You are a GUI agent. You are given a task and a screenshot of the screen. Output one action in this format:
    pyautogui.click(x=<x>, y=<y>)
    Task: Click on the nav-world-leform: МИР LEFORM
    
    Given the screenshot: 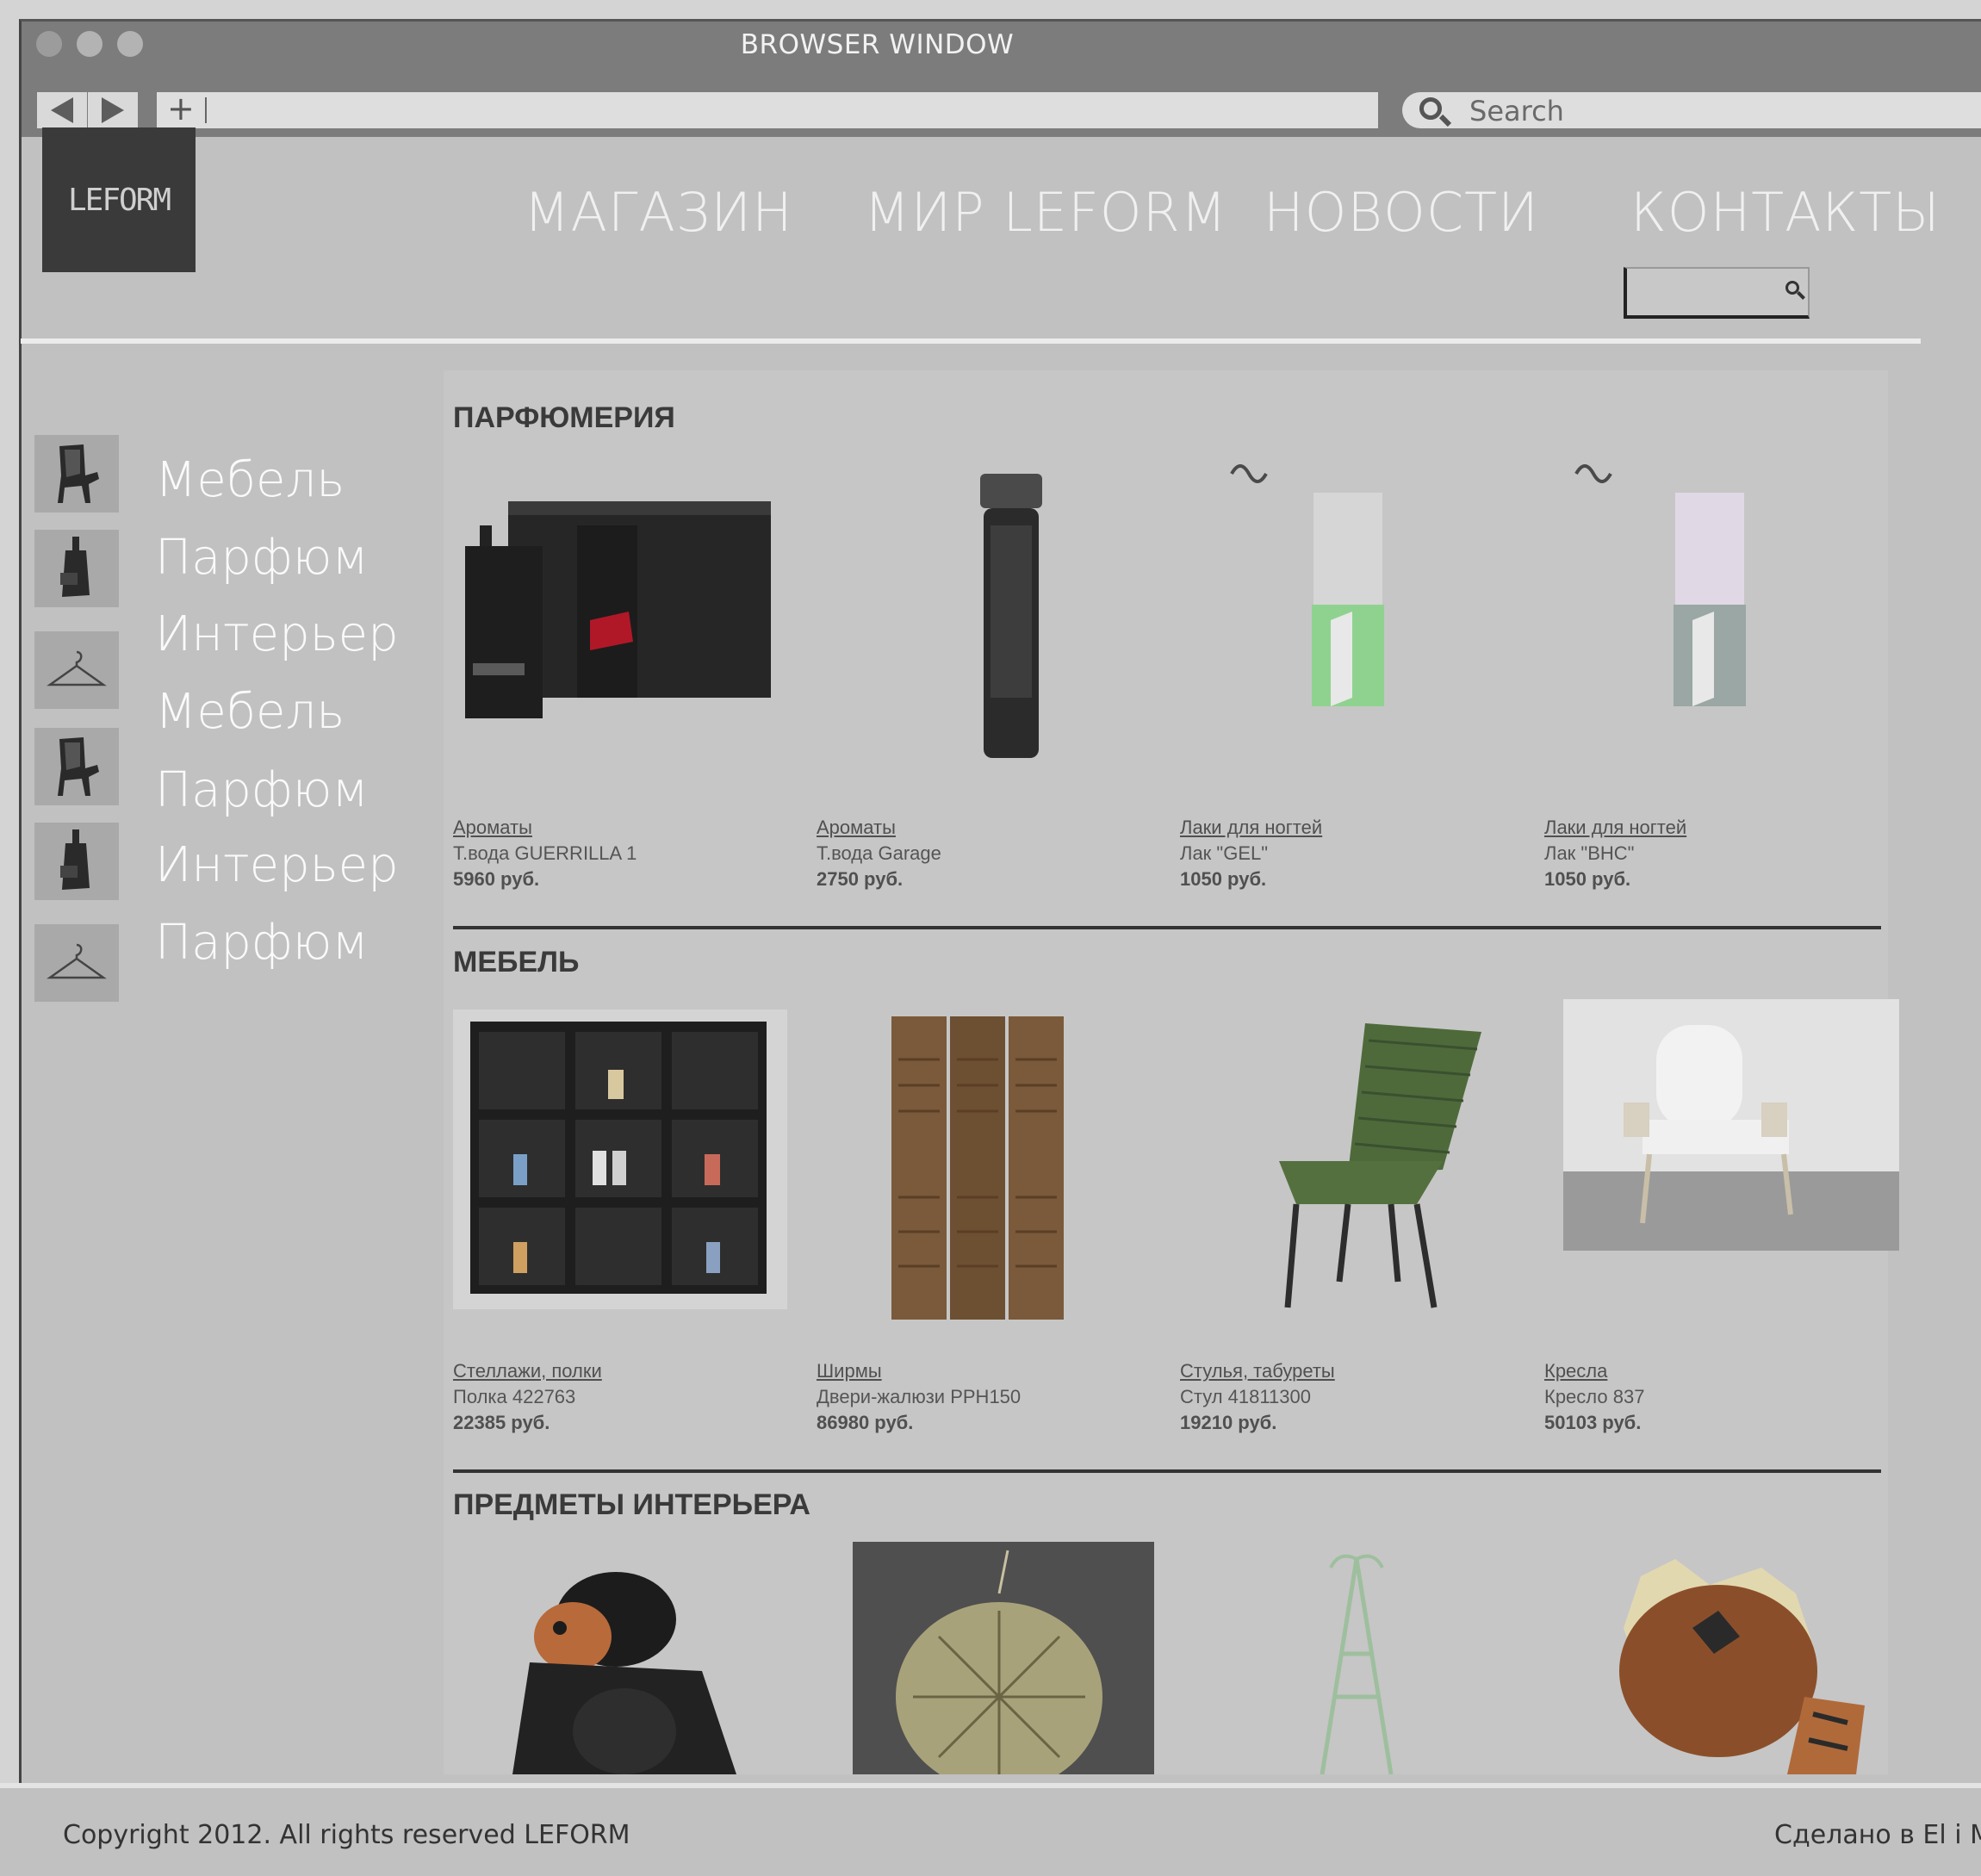 What is the action you would take?
    pyautogui.click(x=1045, y=212)
    